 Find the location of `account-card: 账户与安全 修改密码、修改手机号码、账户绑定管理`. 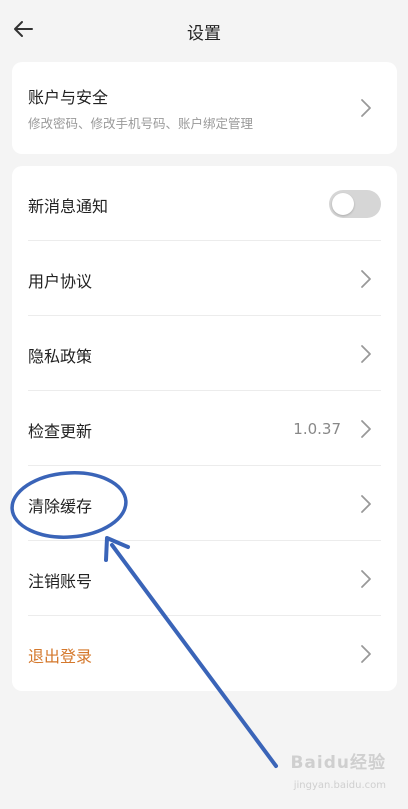

account-card: 账户与安全 修改密码、修改手机号码、账户绑定管理 is located at coordinates (204, 108).